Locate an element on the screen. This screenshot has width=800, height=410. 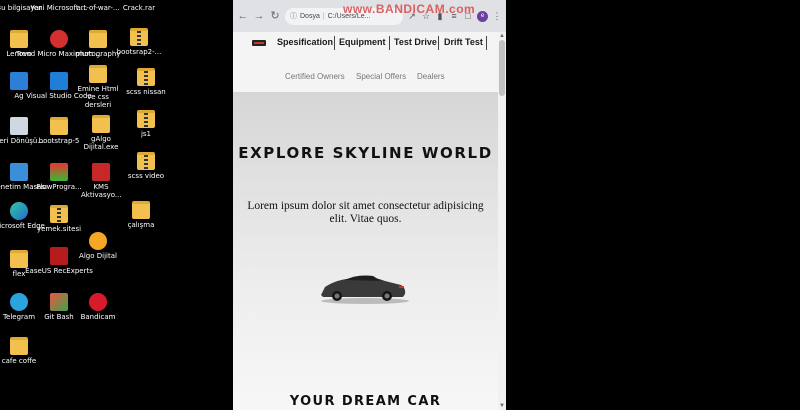
icon-label: Telegram is located at coordinates (19, 317).